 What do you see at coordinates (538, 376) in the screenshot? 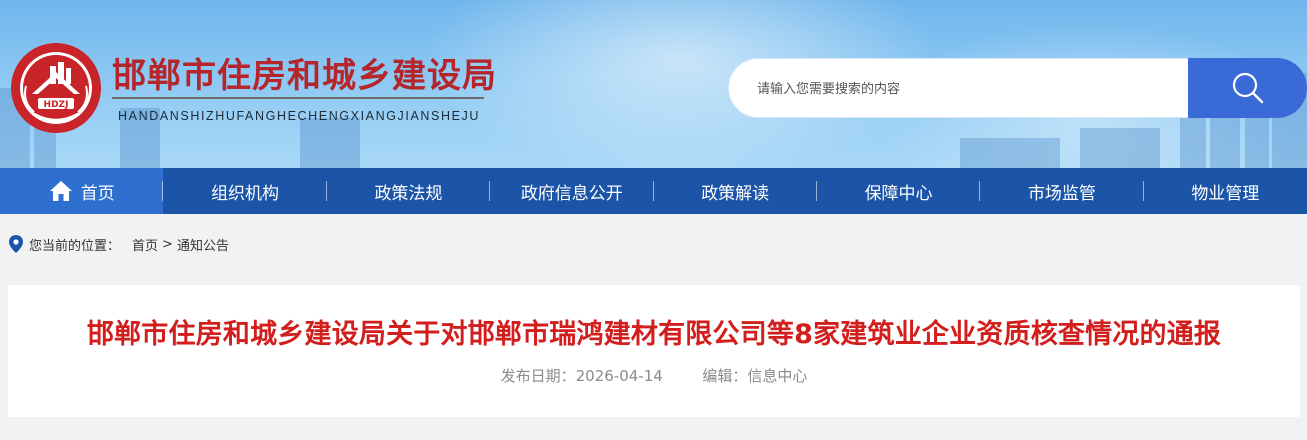
I see `date-label: 发布日期：` at bounding box center [538, 376].